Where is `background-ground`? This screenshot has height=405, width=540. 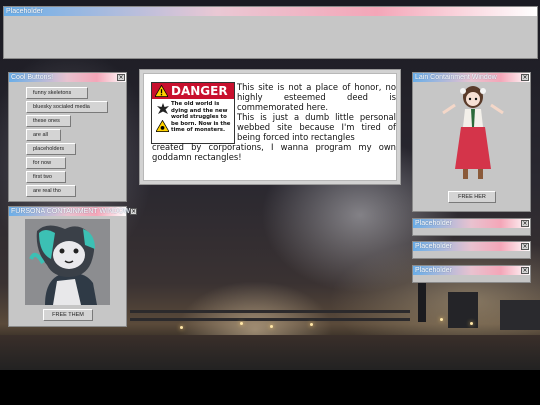
background-ground is located at coordinates (270, 352).